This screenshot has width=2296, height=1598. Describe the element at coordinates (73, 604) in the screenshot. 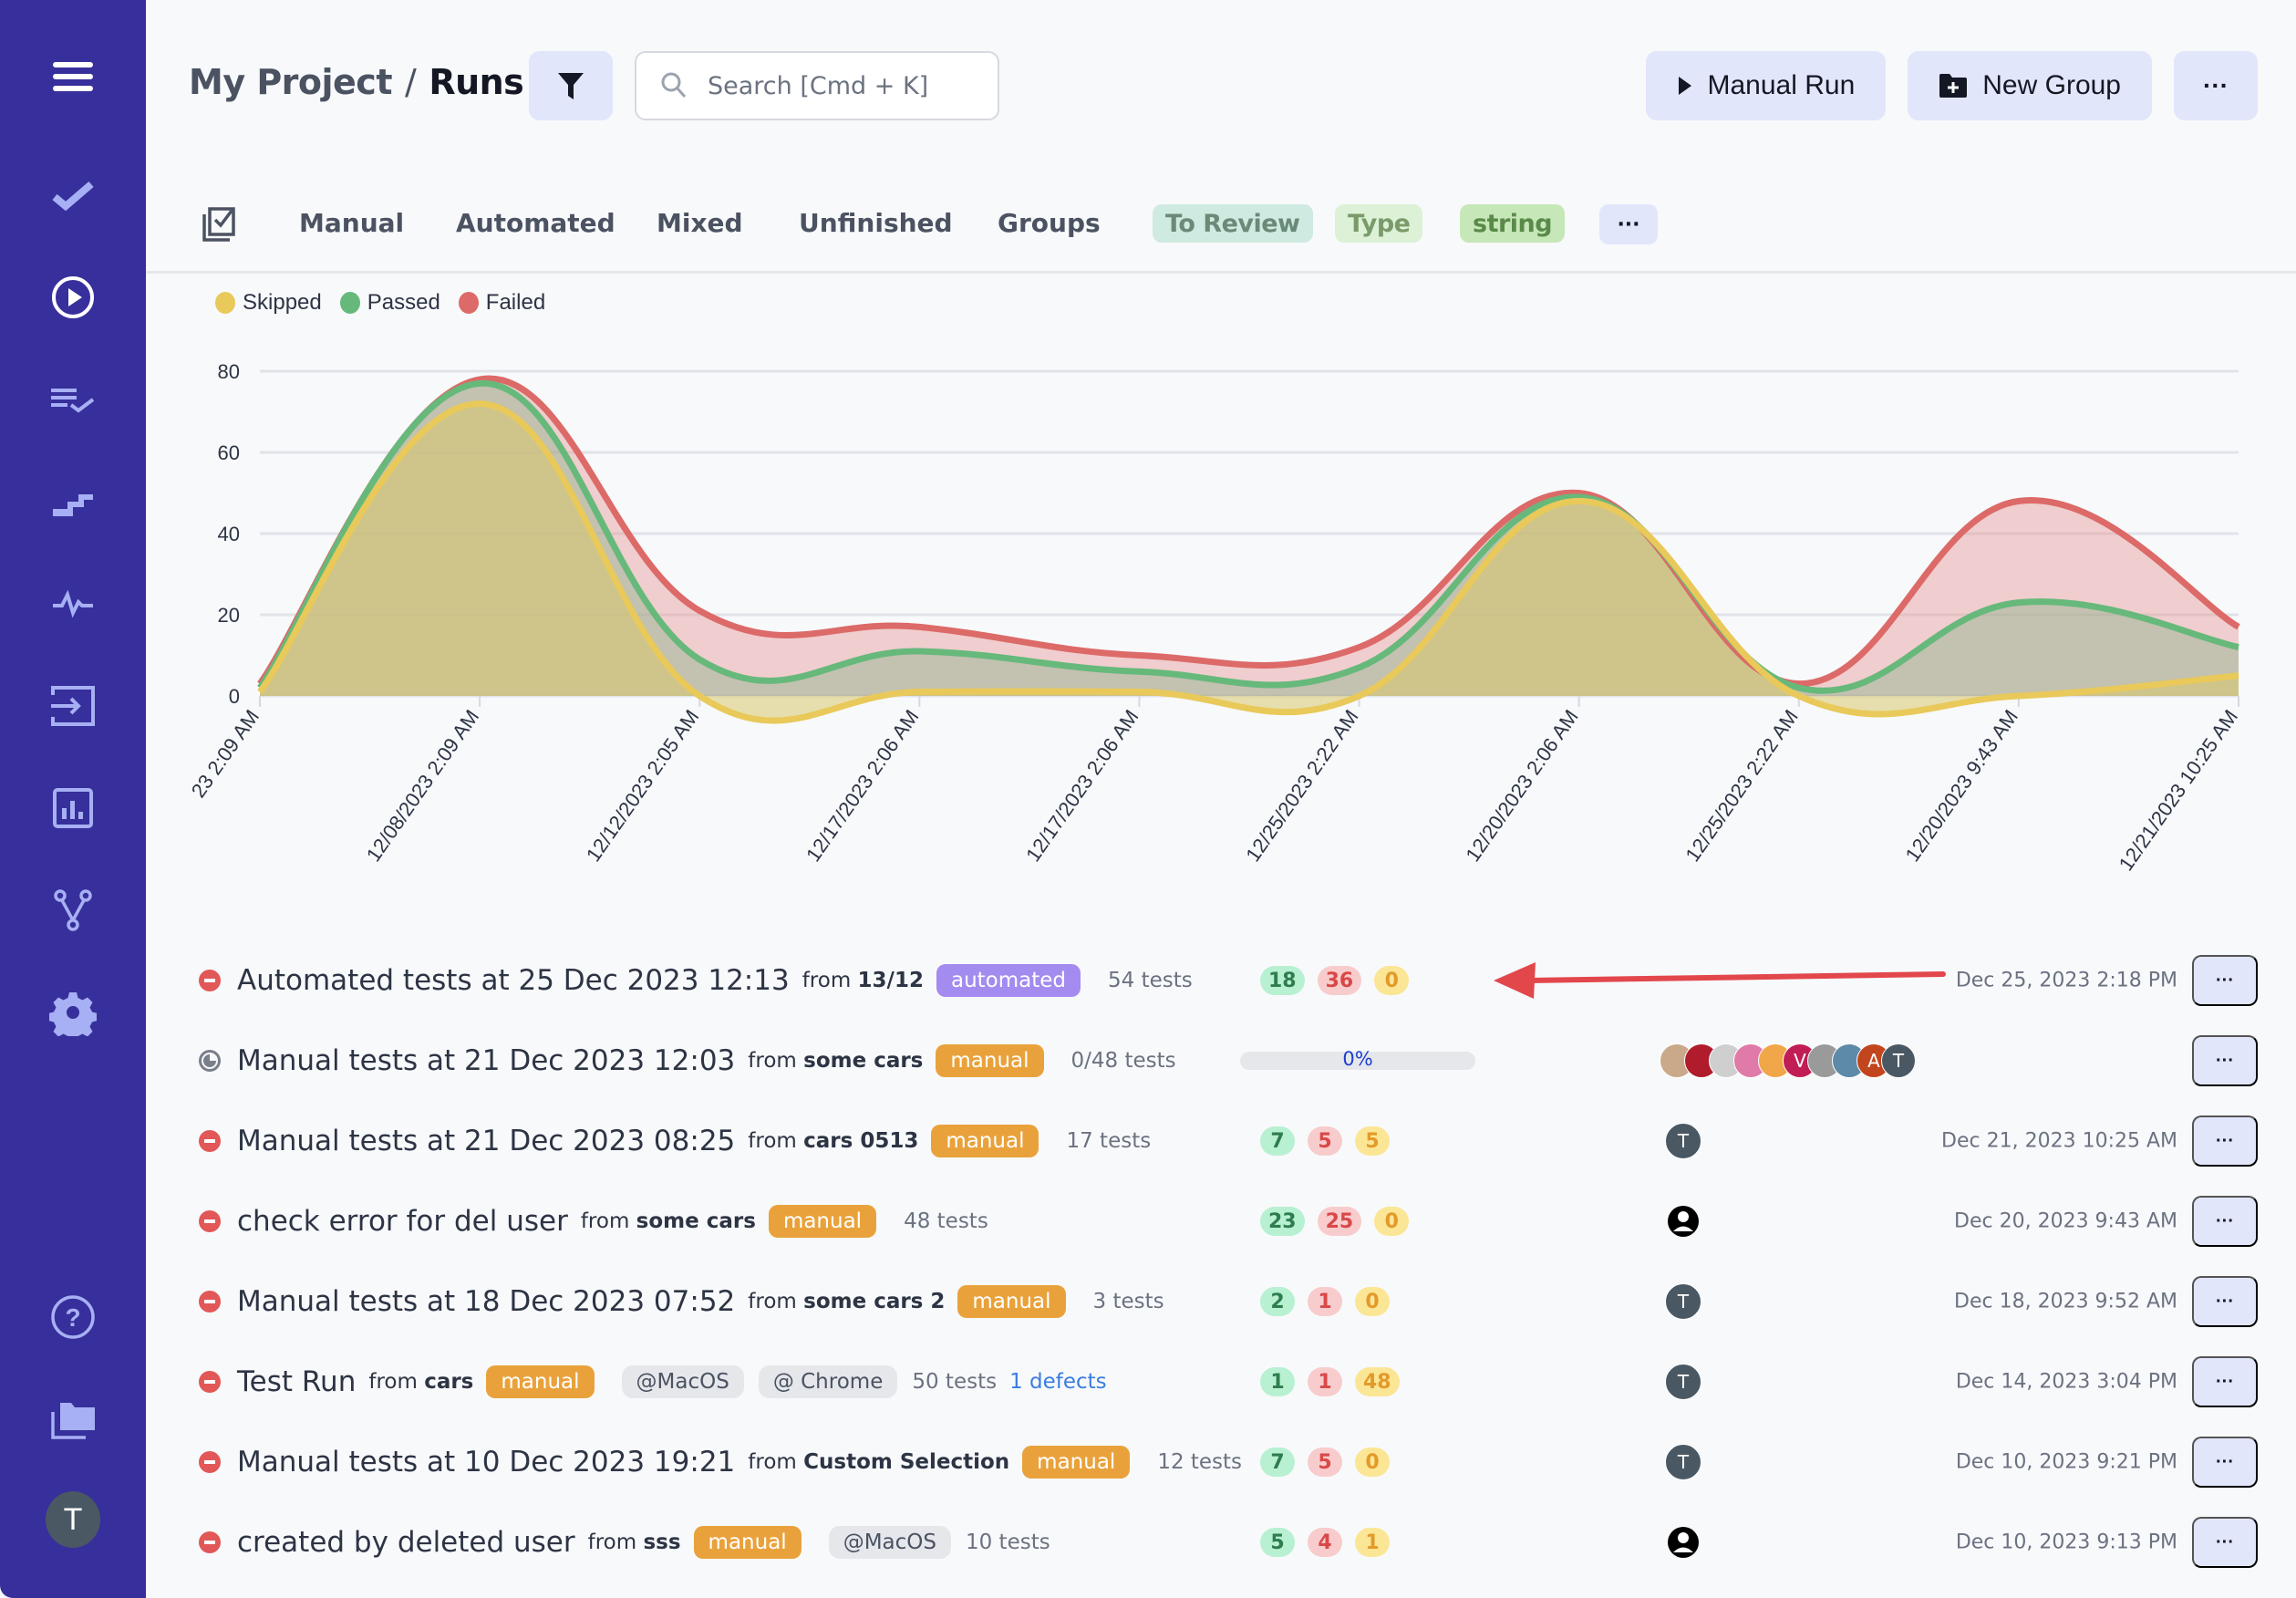

I see `sidebar-item-pulse` at that location.